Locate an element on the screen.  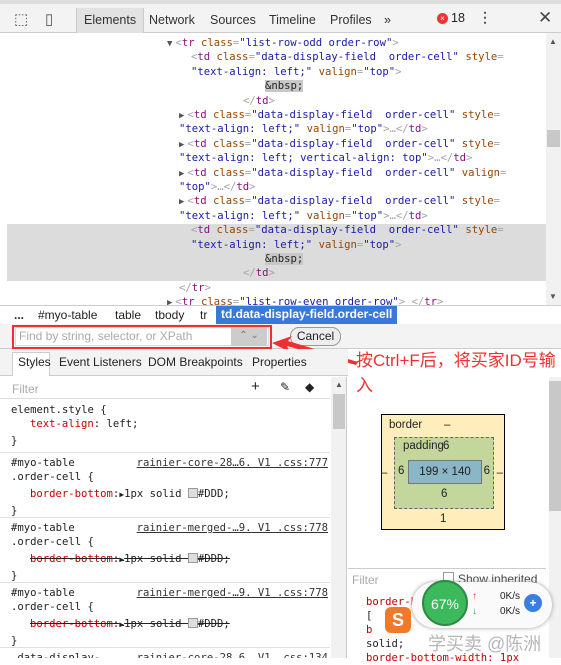
tab-sources: Sources is located at coordinates (233, 20).